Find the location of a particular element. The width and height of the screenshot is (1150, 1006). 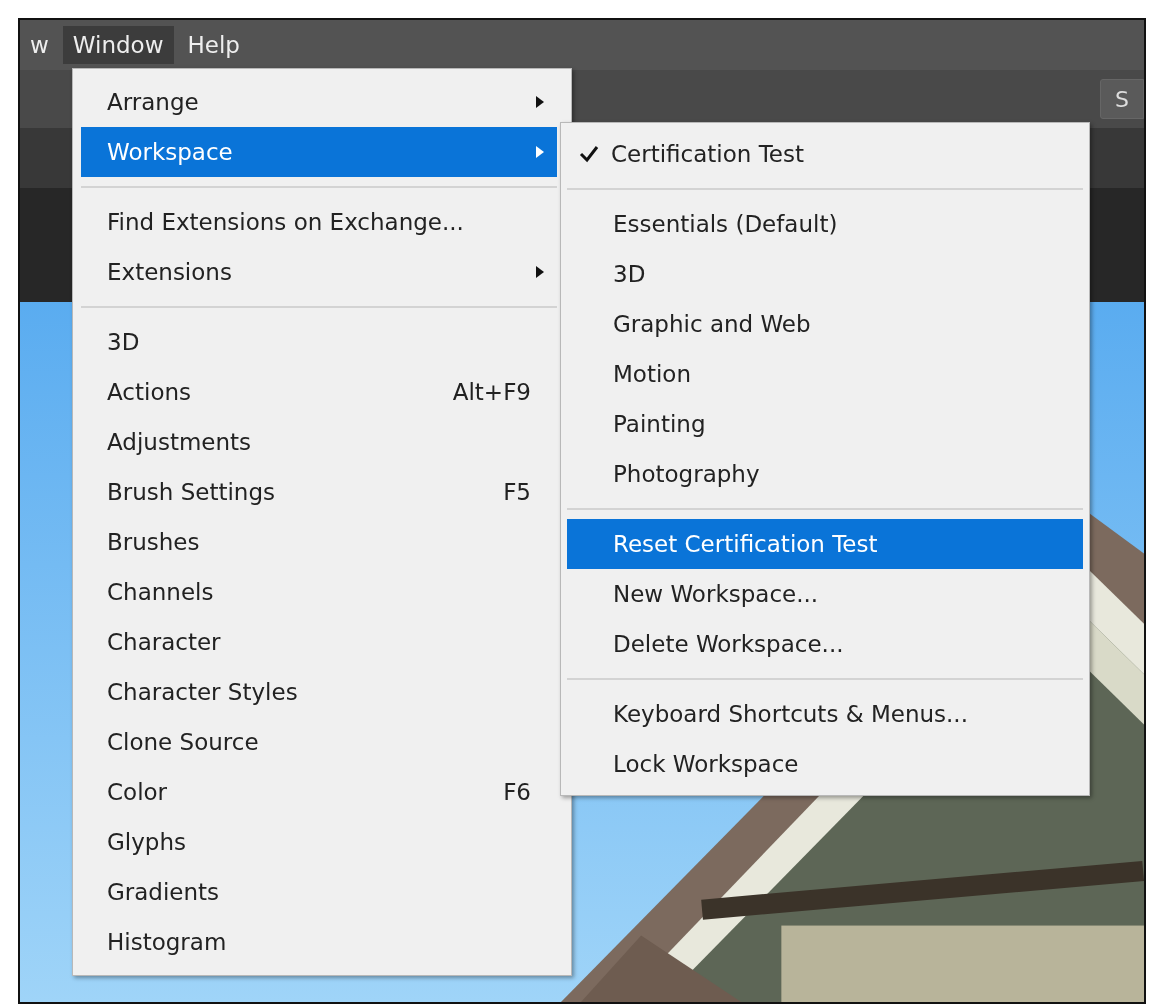

menu-item: Channels is located at coordinates (319, 592).